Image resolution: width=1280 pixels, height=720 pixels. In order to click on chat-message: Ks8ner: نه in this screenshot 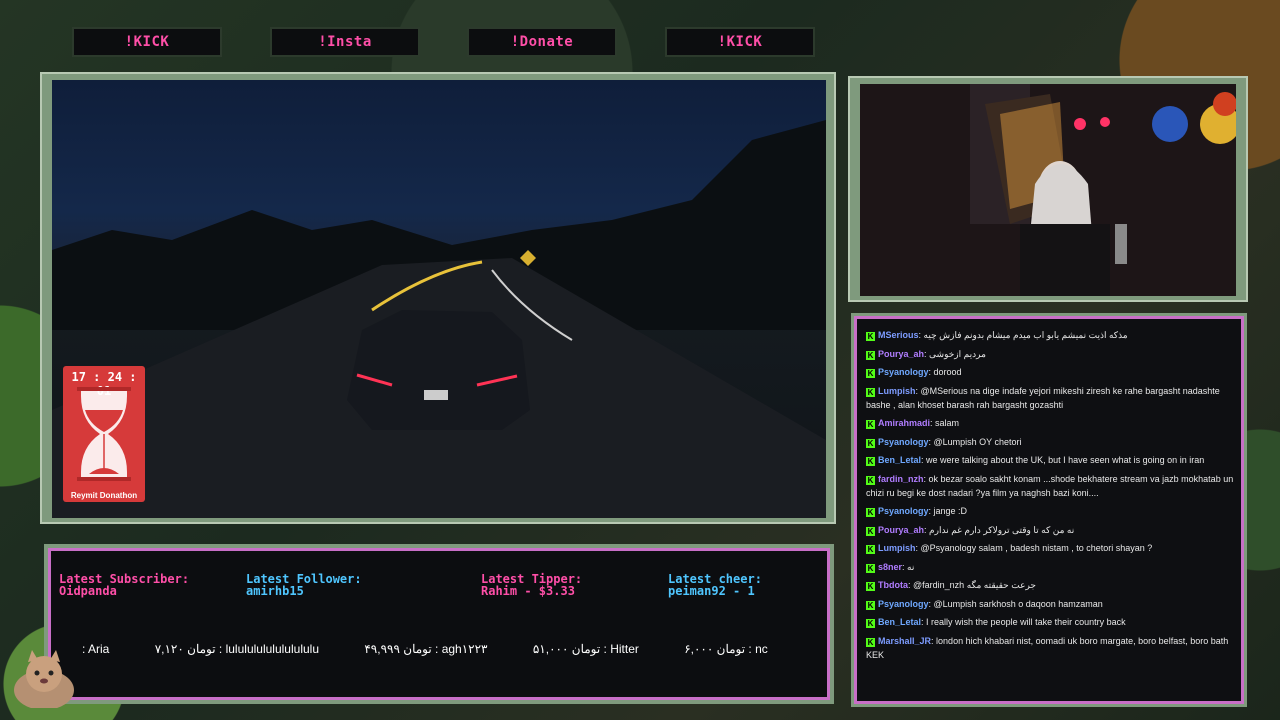, I will do `click(1051, 567)`.